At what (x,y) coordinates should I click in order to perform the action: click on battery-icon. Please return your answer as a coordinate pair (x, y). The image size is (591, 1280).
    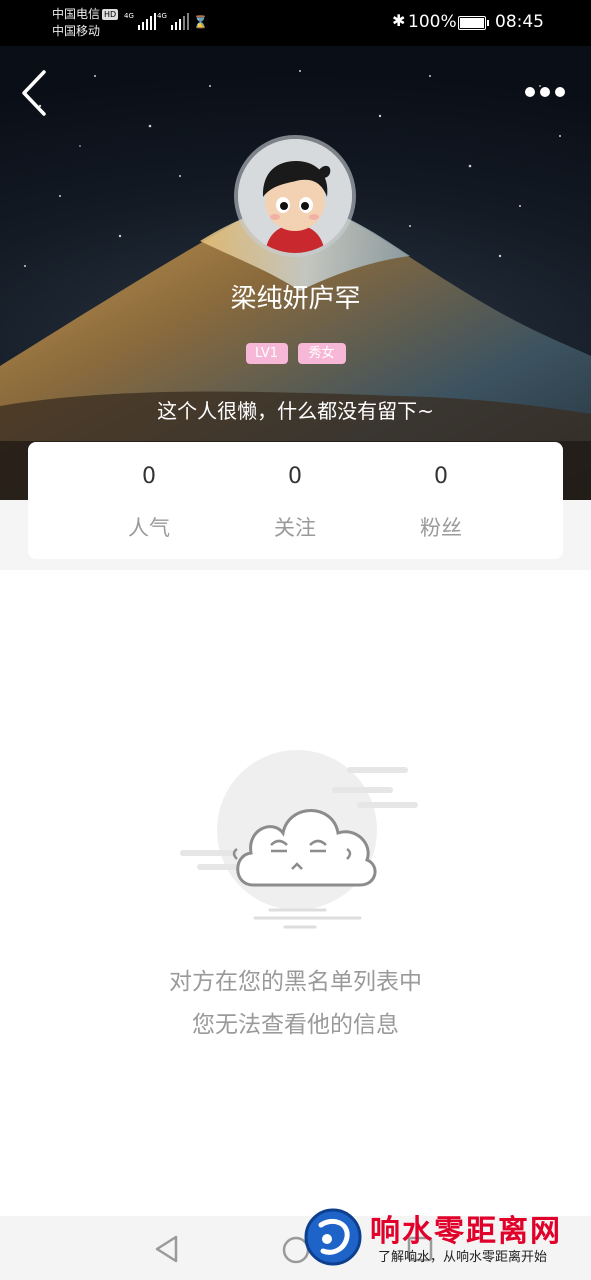
    Looking at the image, I should click on (473, 23).